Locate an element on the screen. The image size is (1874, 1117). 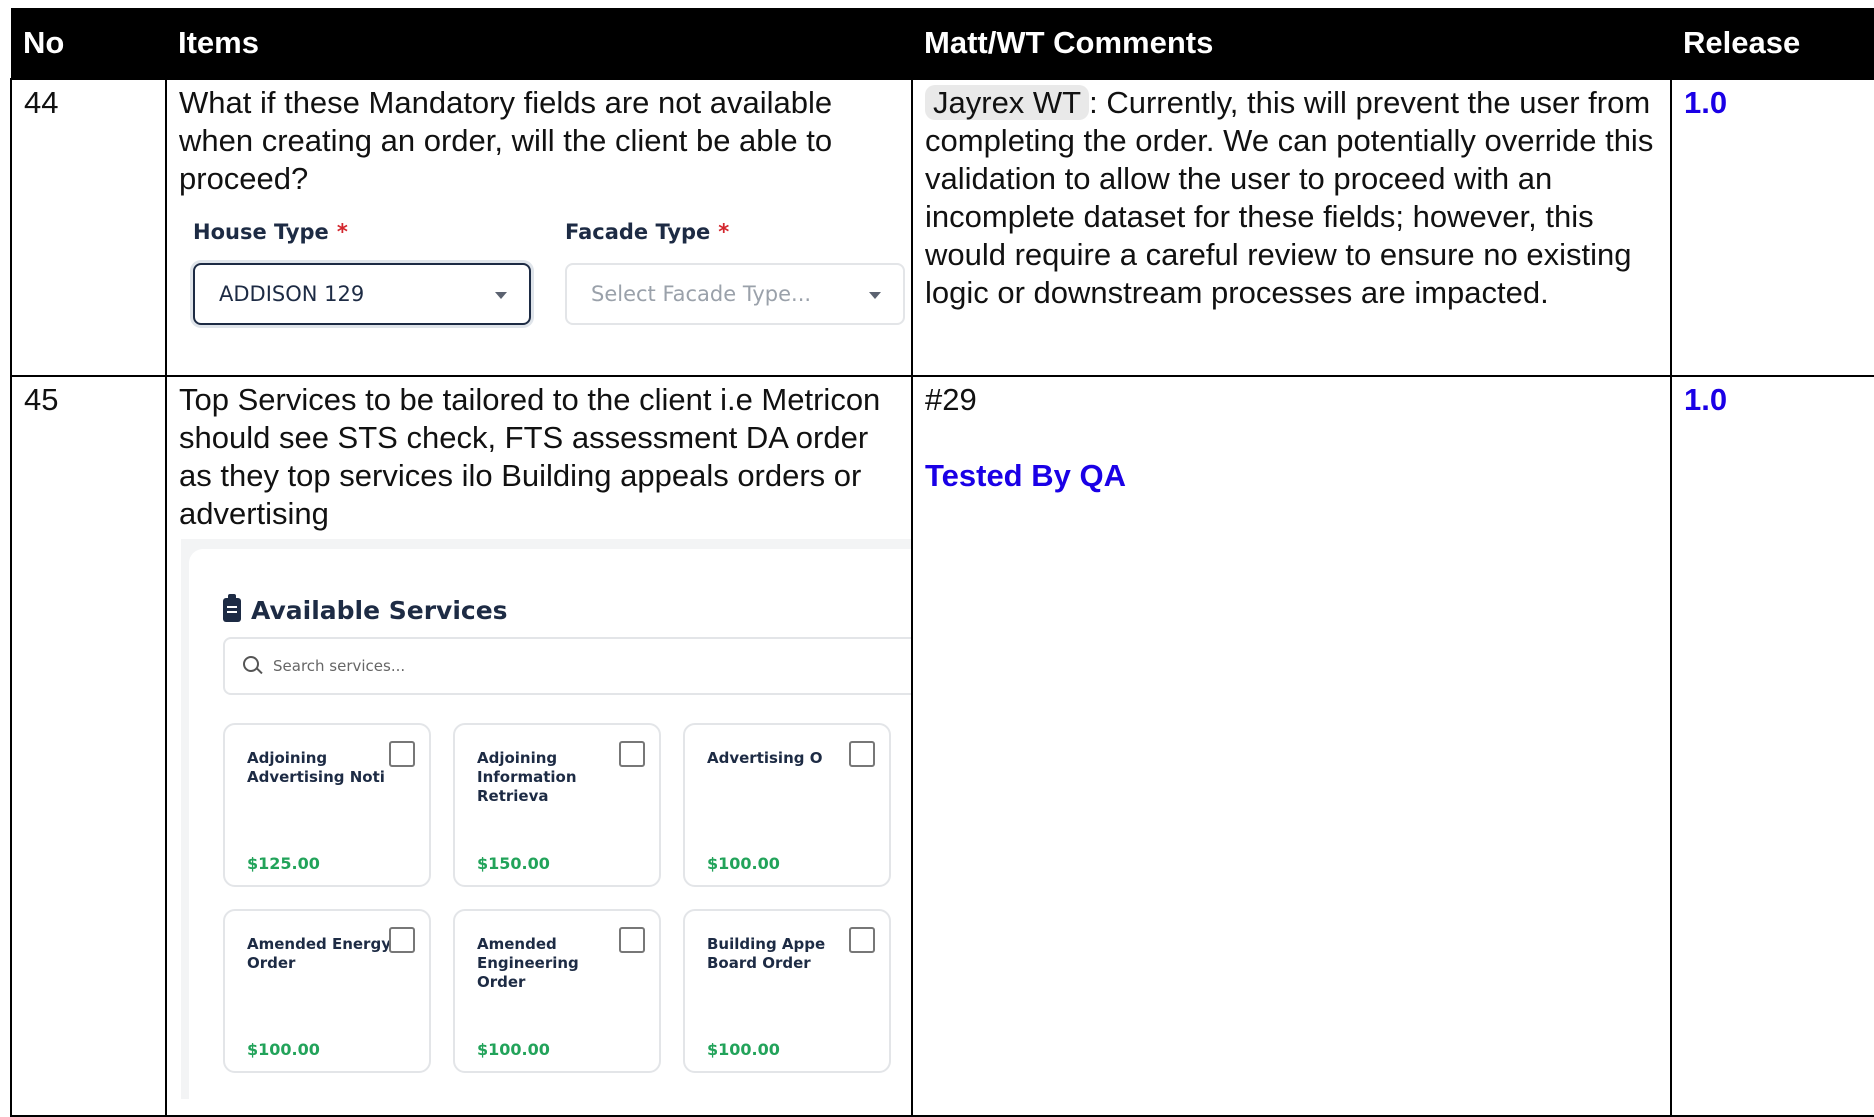
top-gap is located at coordinates (937, 4).